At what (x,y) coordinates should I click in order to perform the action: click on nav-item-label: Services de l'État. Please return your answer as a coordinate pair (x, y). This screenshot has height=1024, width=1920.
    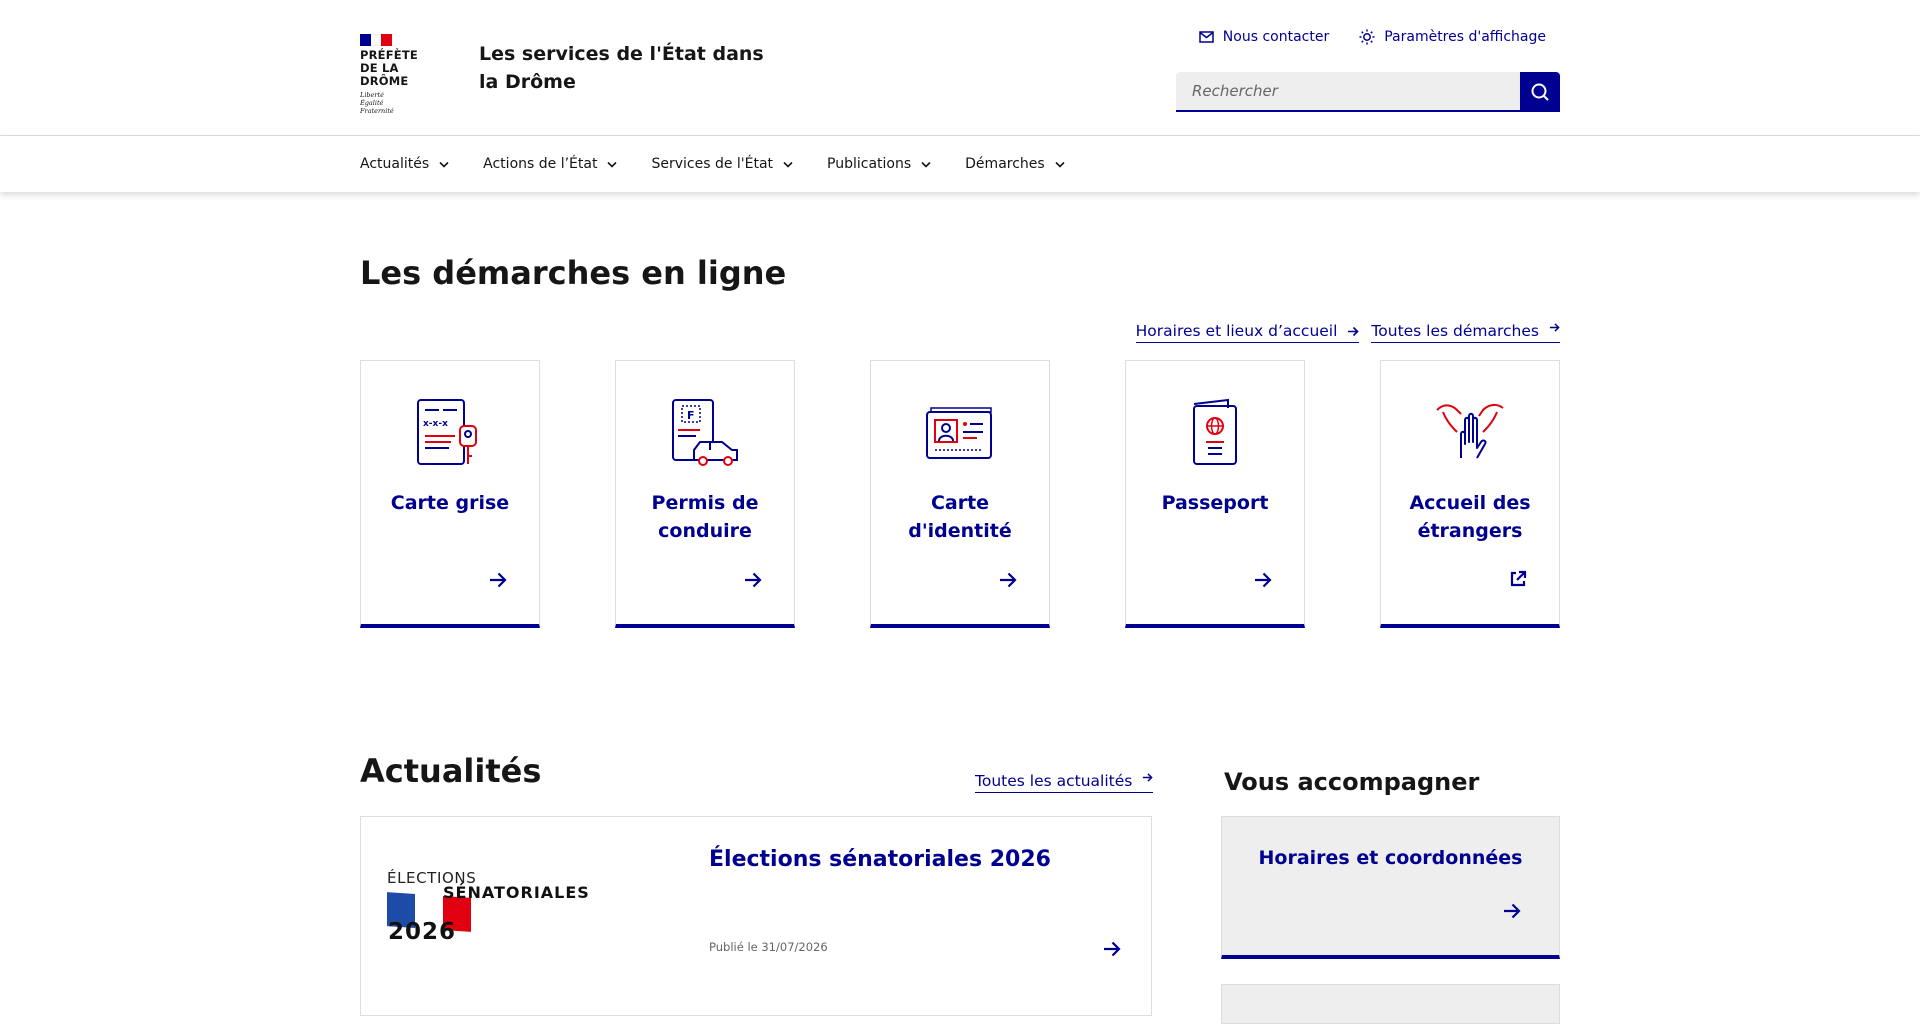
    Looking at the image, I should click on (712, 164).